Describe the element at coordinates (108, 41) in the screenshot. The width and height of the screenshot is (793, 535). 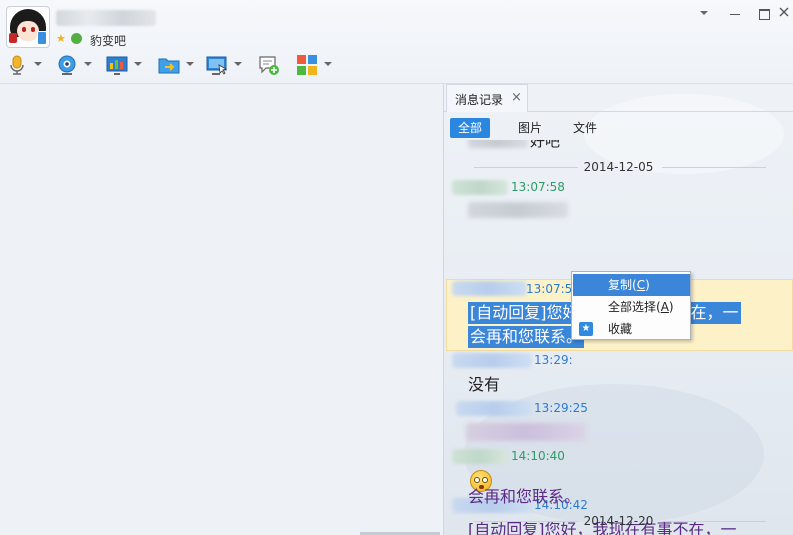
I see `contact-signature: 豹变吧` at that location.